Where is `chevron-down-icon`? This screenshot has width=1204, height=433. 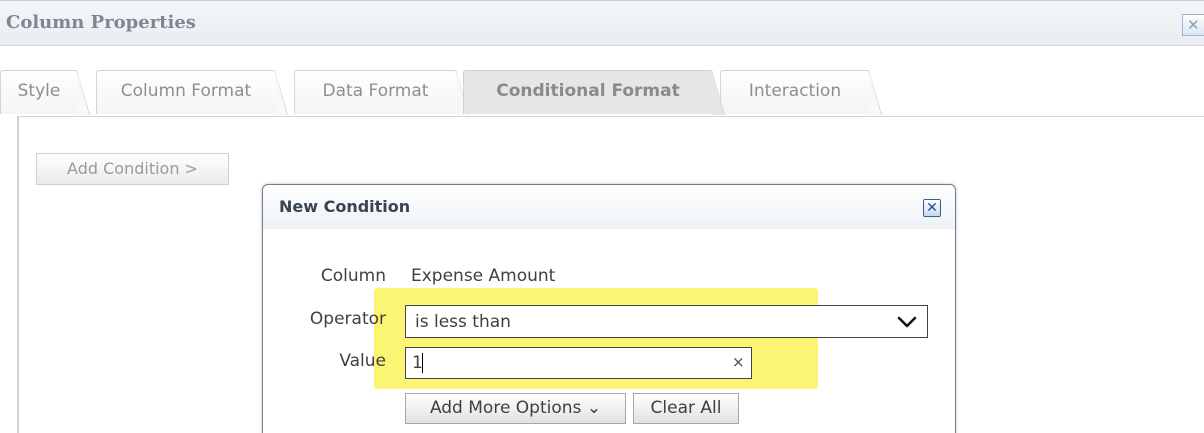 chevron-down-icon is located at coordinates (907, 322).